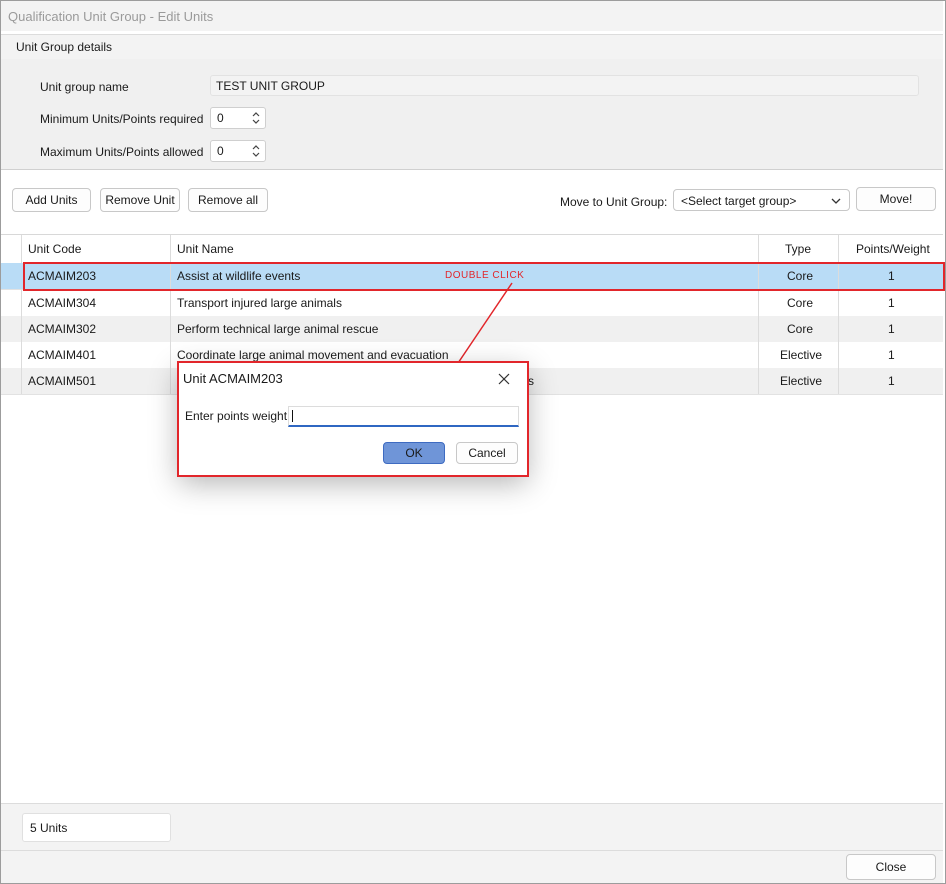 Image resolution: width=946 pixels, height=884 pixels. What do you see at coordinates (49, 828) in the screenshot?
I see `unit-count: 5 Units` at bounding box center [49, 828].